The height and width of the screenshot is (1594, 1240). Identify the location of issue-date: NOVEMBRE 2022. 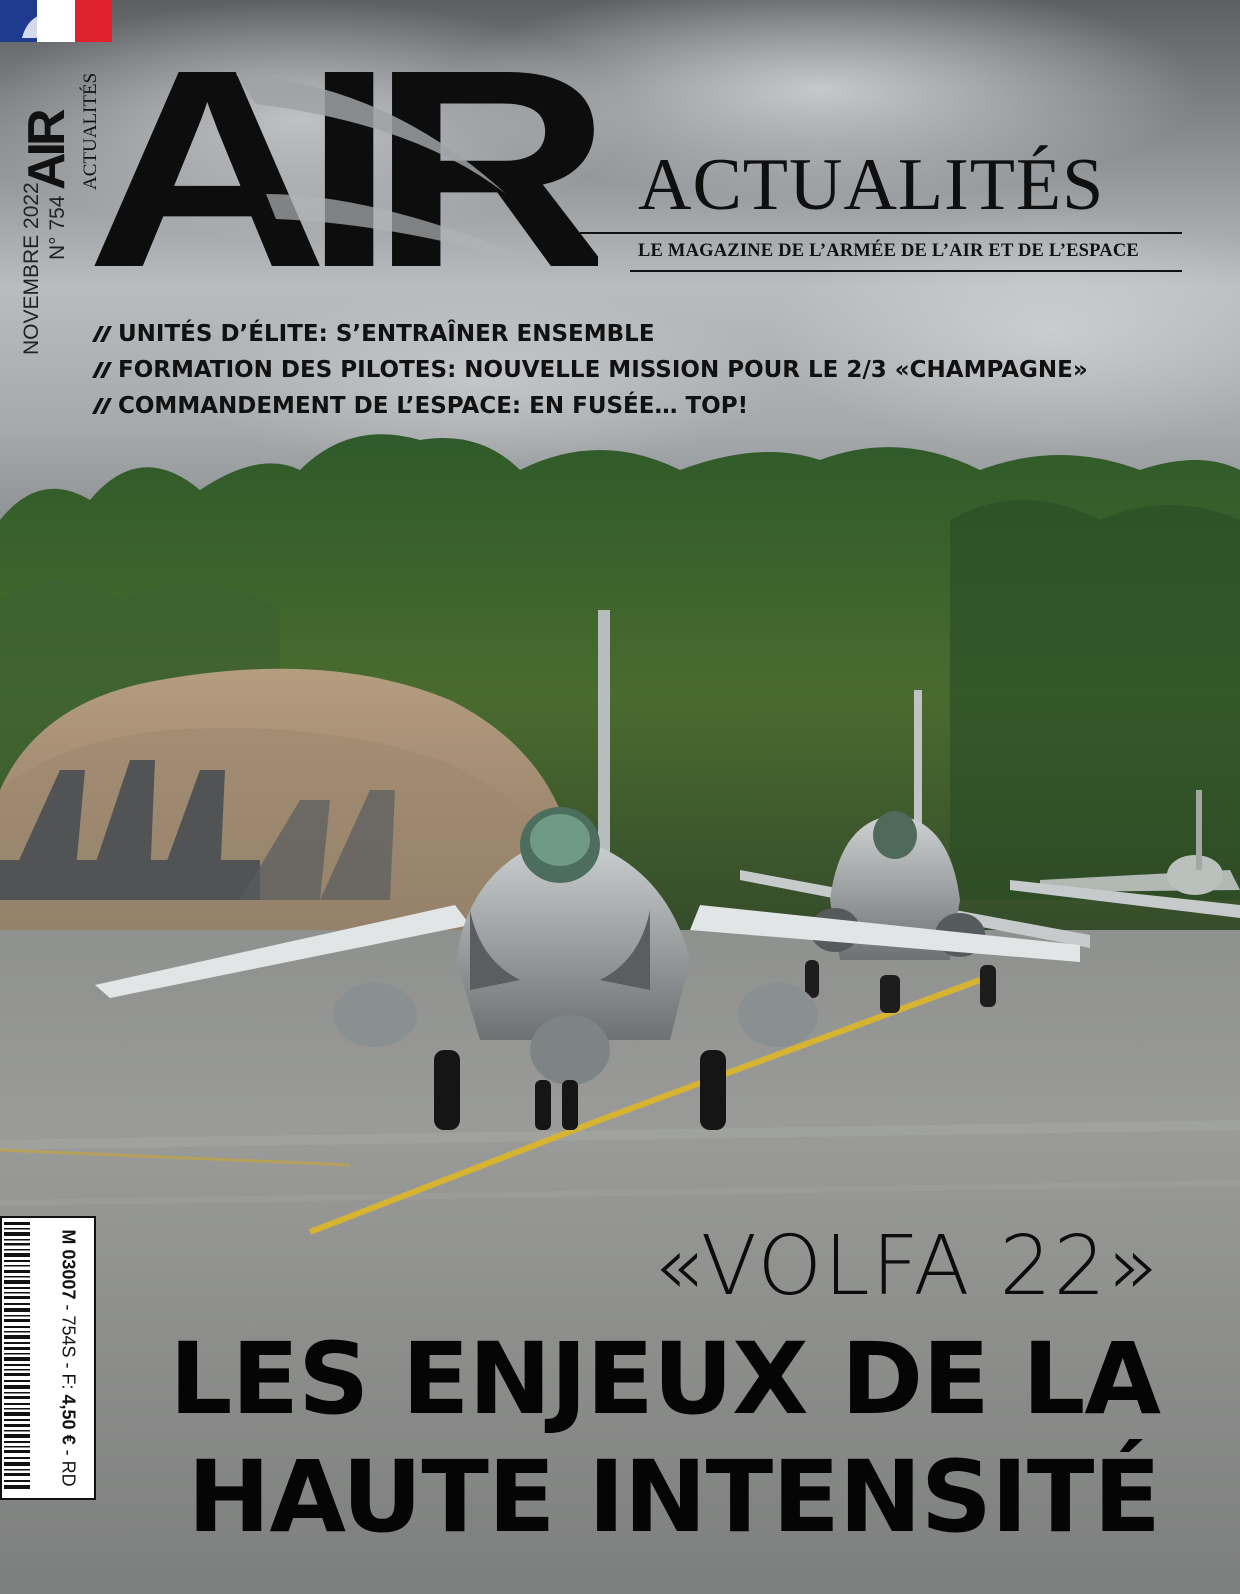
(31, 268).